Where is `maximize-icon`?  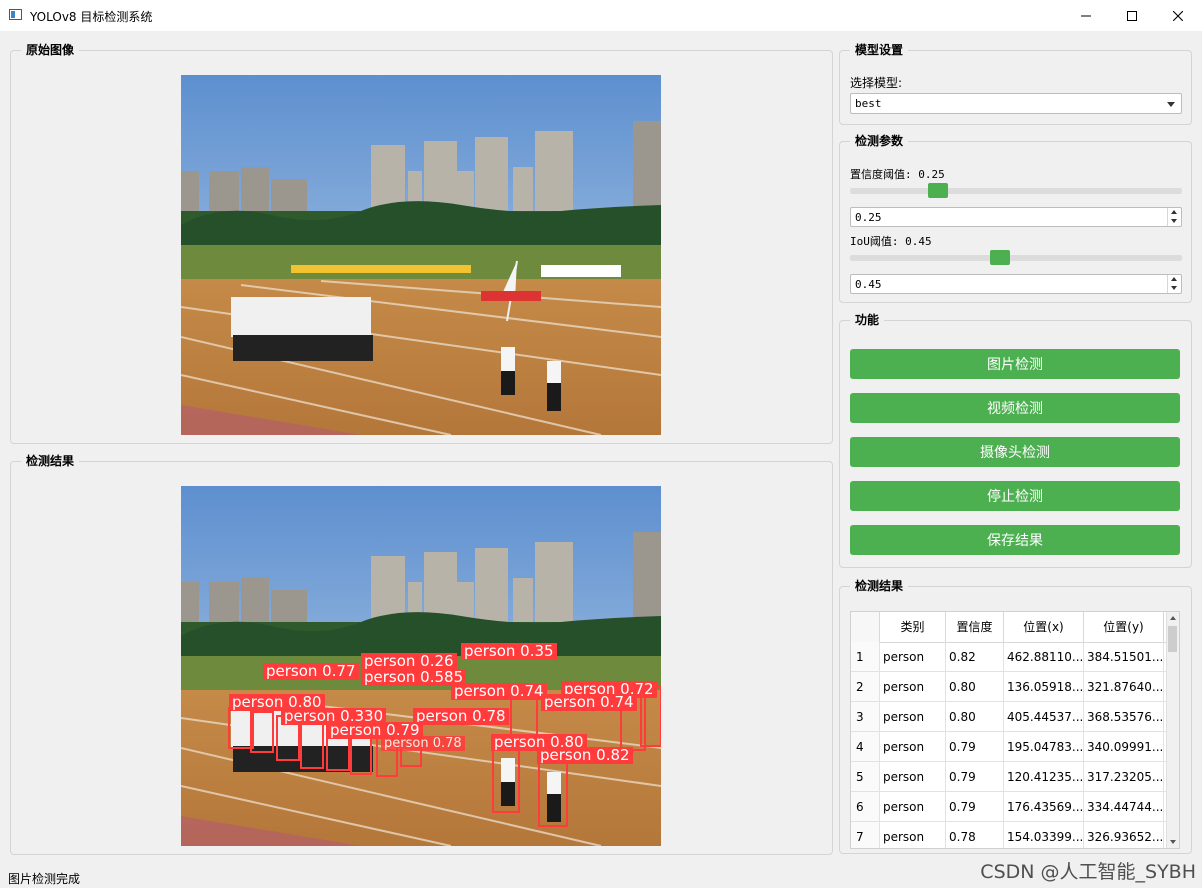 maximize-icon is located at coordinates (1132, 15).